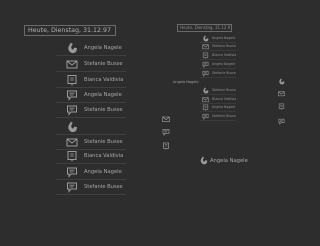 This screenshot has height=246, width=320. Describe the element at coordinates (229, 161) in the screenshot. I see `bottom-contact-label: Angela Nagele` at that location.